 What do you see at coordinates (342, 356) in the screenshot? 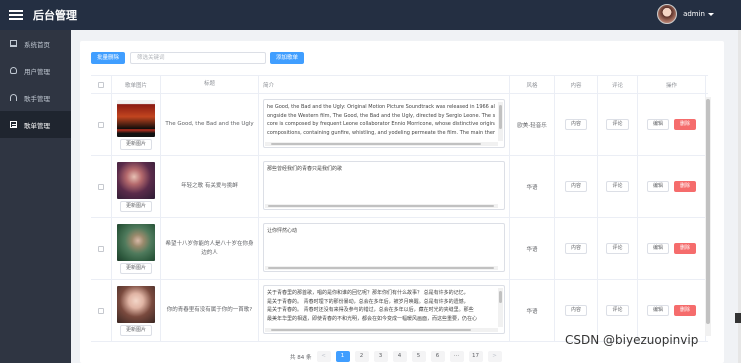
I see `page-button: 1` at bounding box center [342, 356].